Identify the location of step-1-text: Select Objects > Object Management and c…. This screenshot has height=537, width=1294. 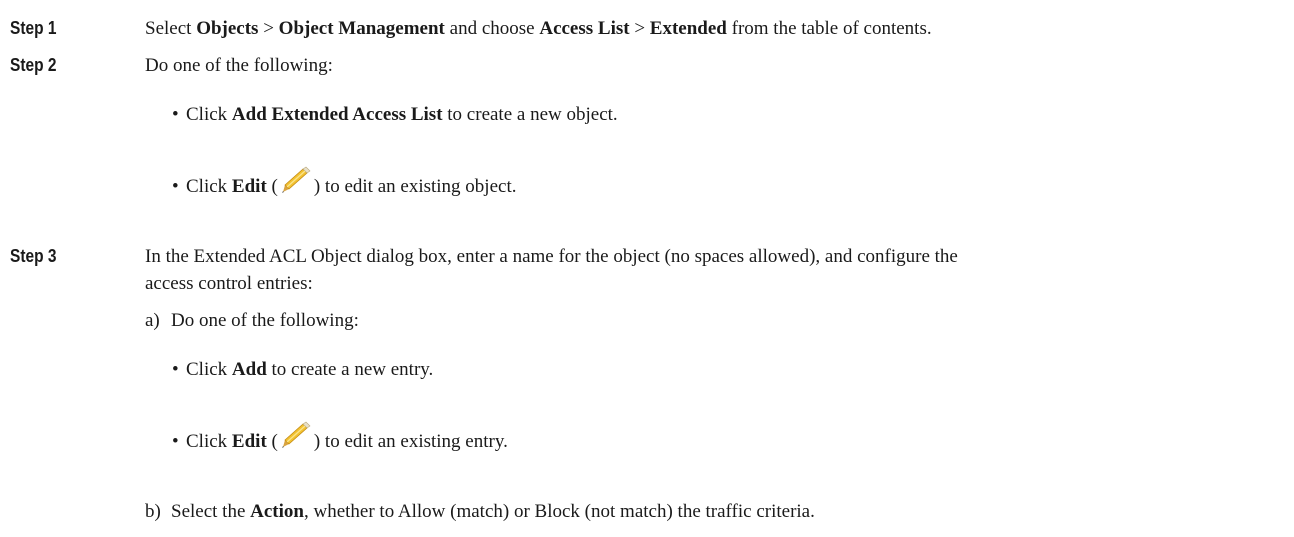
(538, 28).